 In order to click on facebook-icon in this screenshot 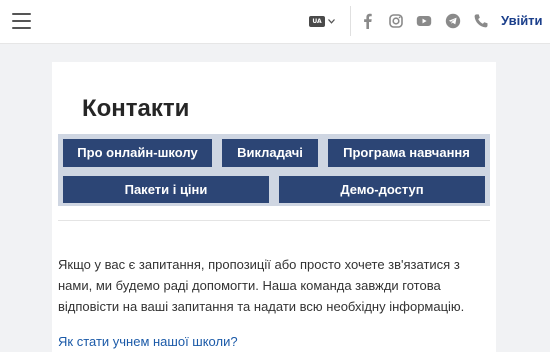, I will do `click(368, 21)`.